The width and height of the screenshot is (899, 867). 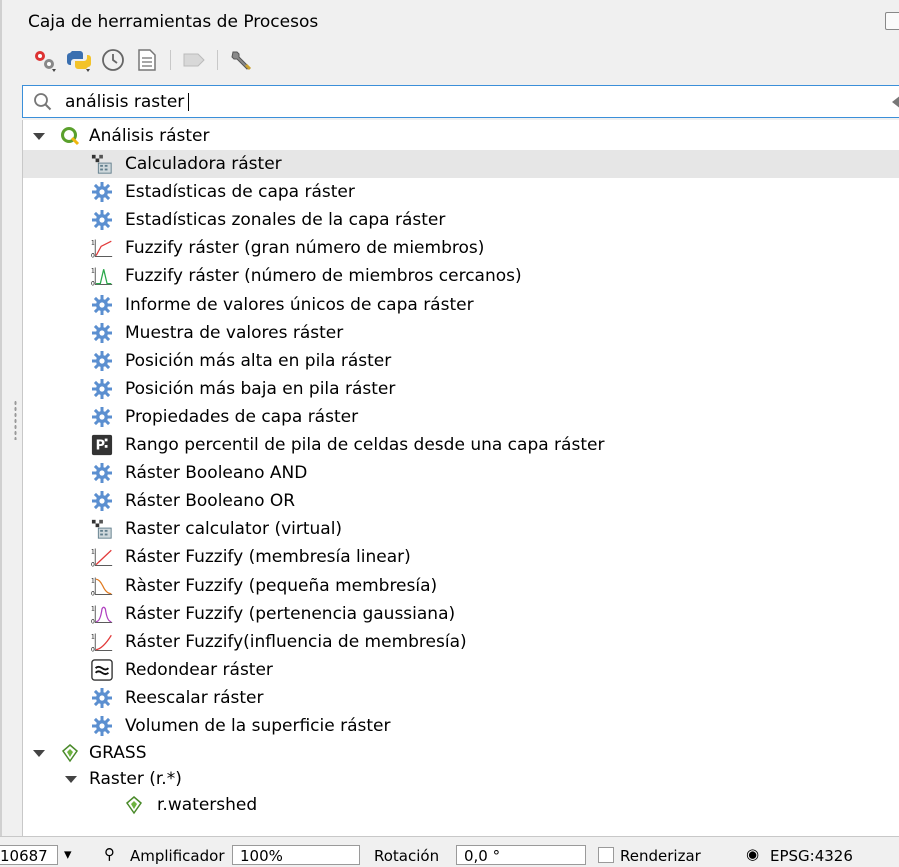 What do you see at coordinates (15, 420) in the screenshot?
I see `splitter-grip` at bounding box center [15, 420].